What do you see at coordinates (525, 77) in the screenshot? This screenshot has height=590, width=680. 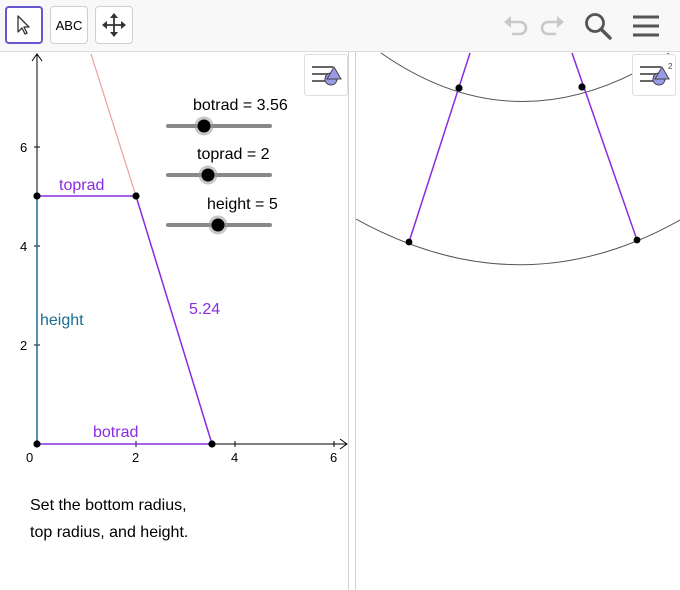 I see `inner-arc` at bounding box center [525, 77].